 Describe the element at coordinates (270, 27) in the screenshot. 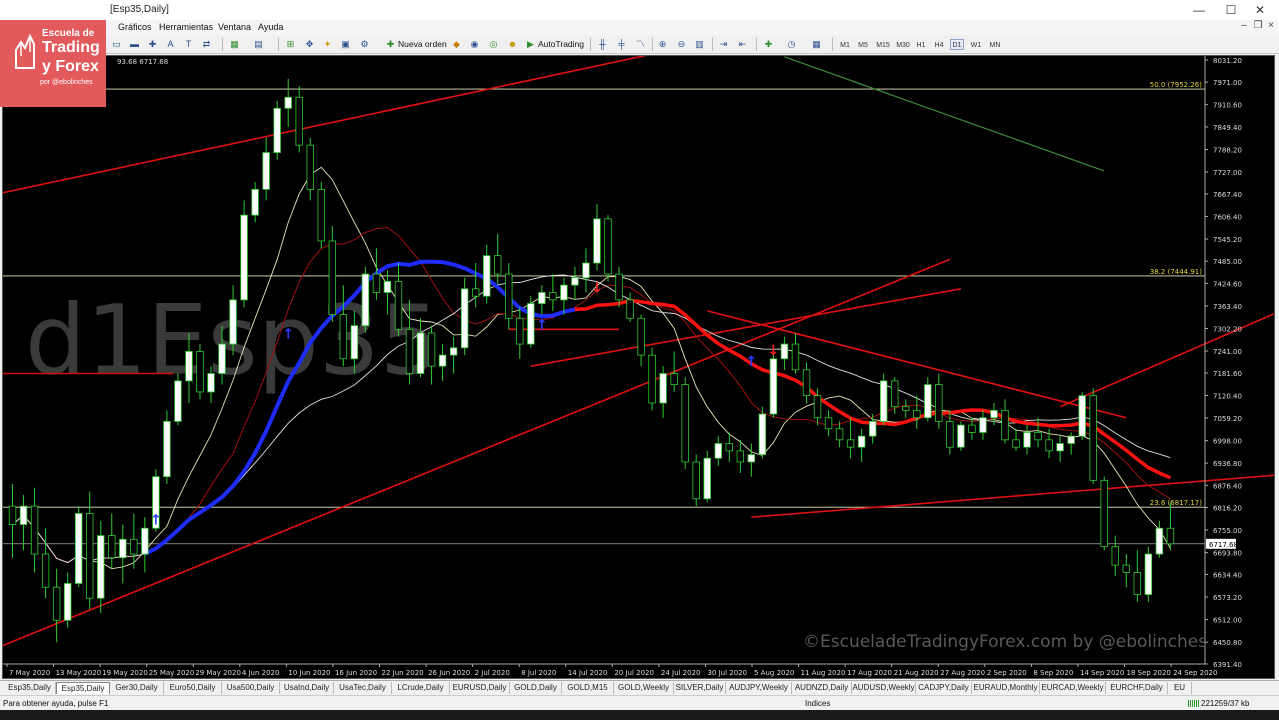

I see `menu-ayuda: Ayuda` at that location.